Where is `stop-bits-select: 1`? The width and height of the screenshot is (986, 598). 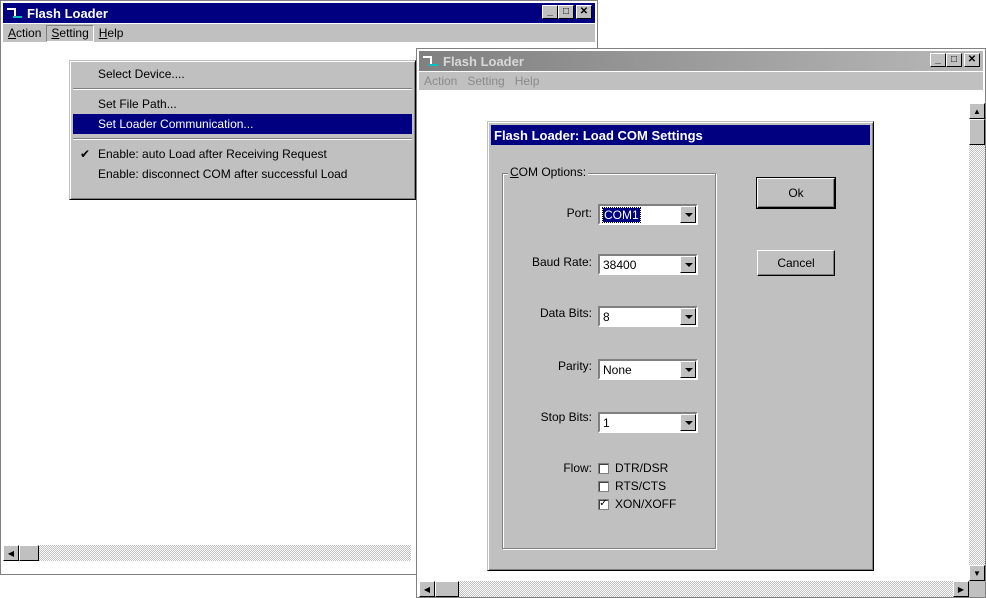 stop-bits-select: 1 is located at coordinates (648, 422).